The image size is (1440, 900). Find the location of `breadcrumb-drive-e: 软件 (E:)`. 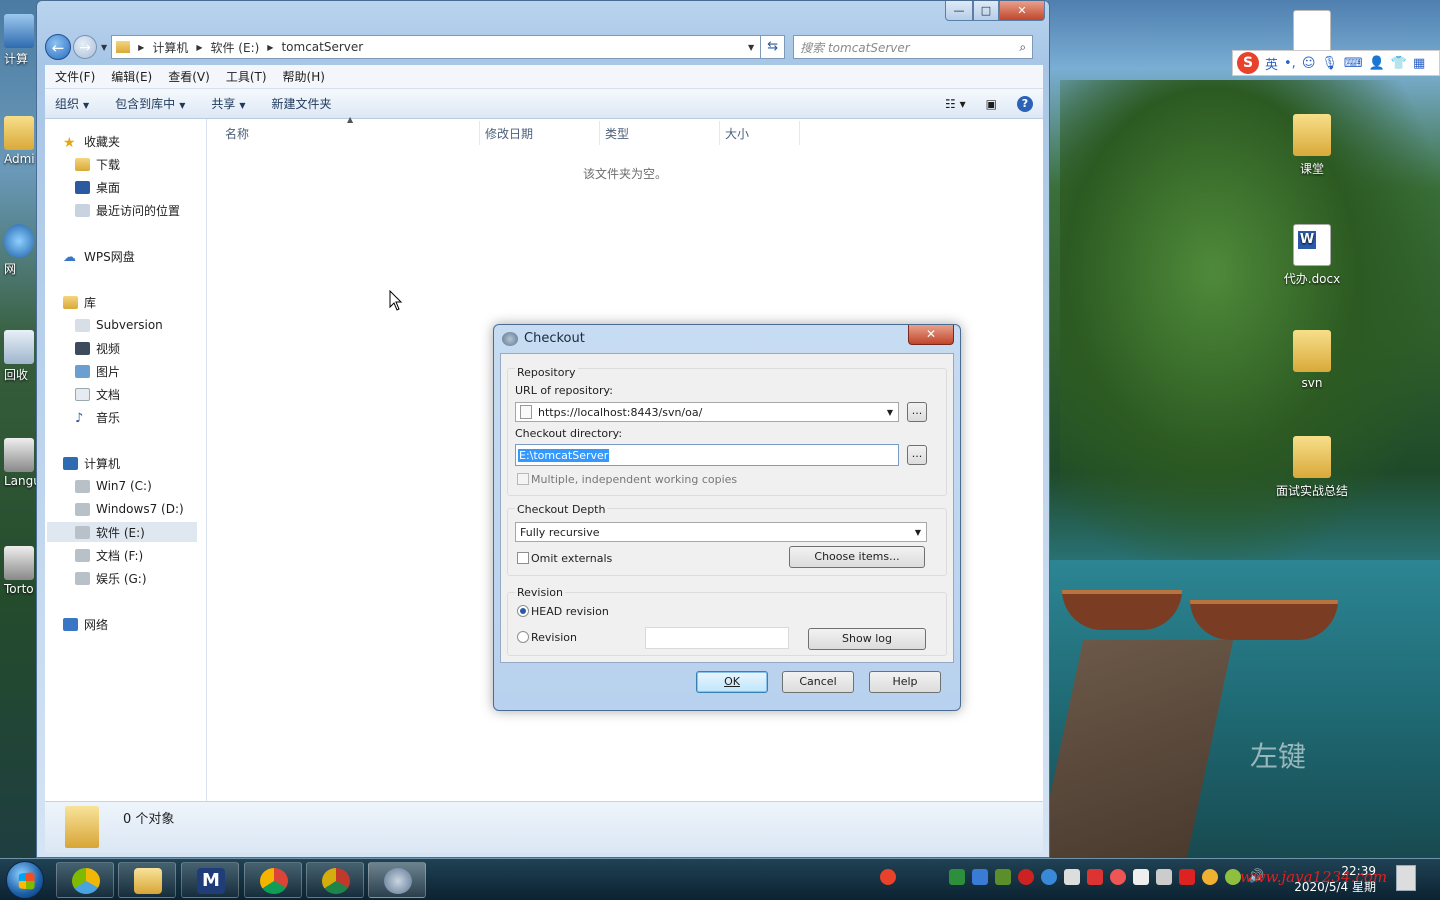

breadcrumb-drive-e: 软件 (E:) is located at coordinates (234, 47).